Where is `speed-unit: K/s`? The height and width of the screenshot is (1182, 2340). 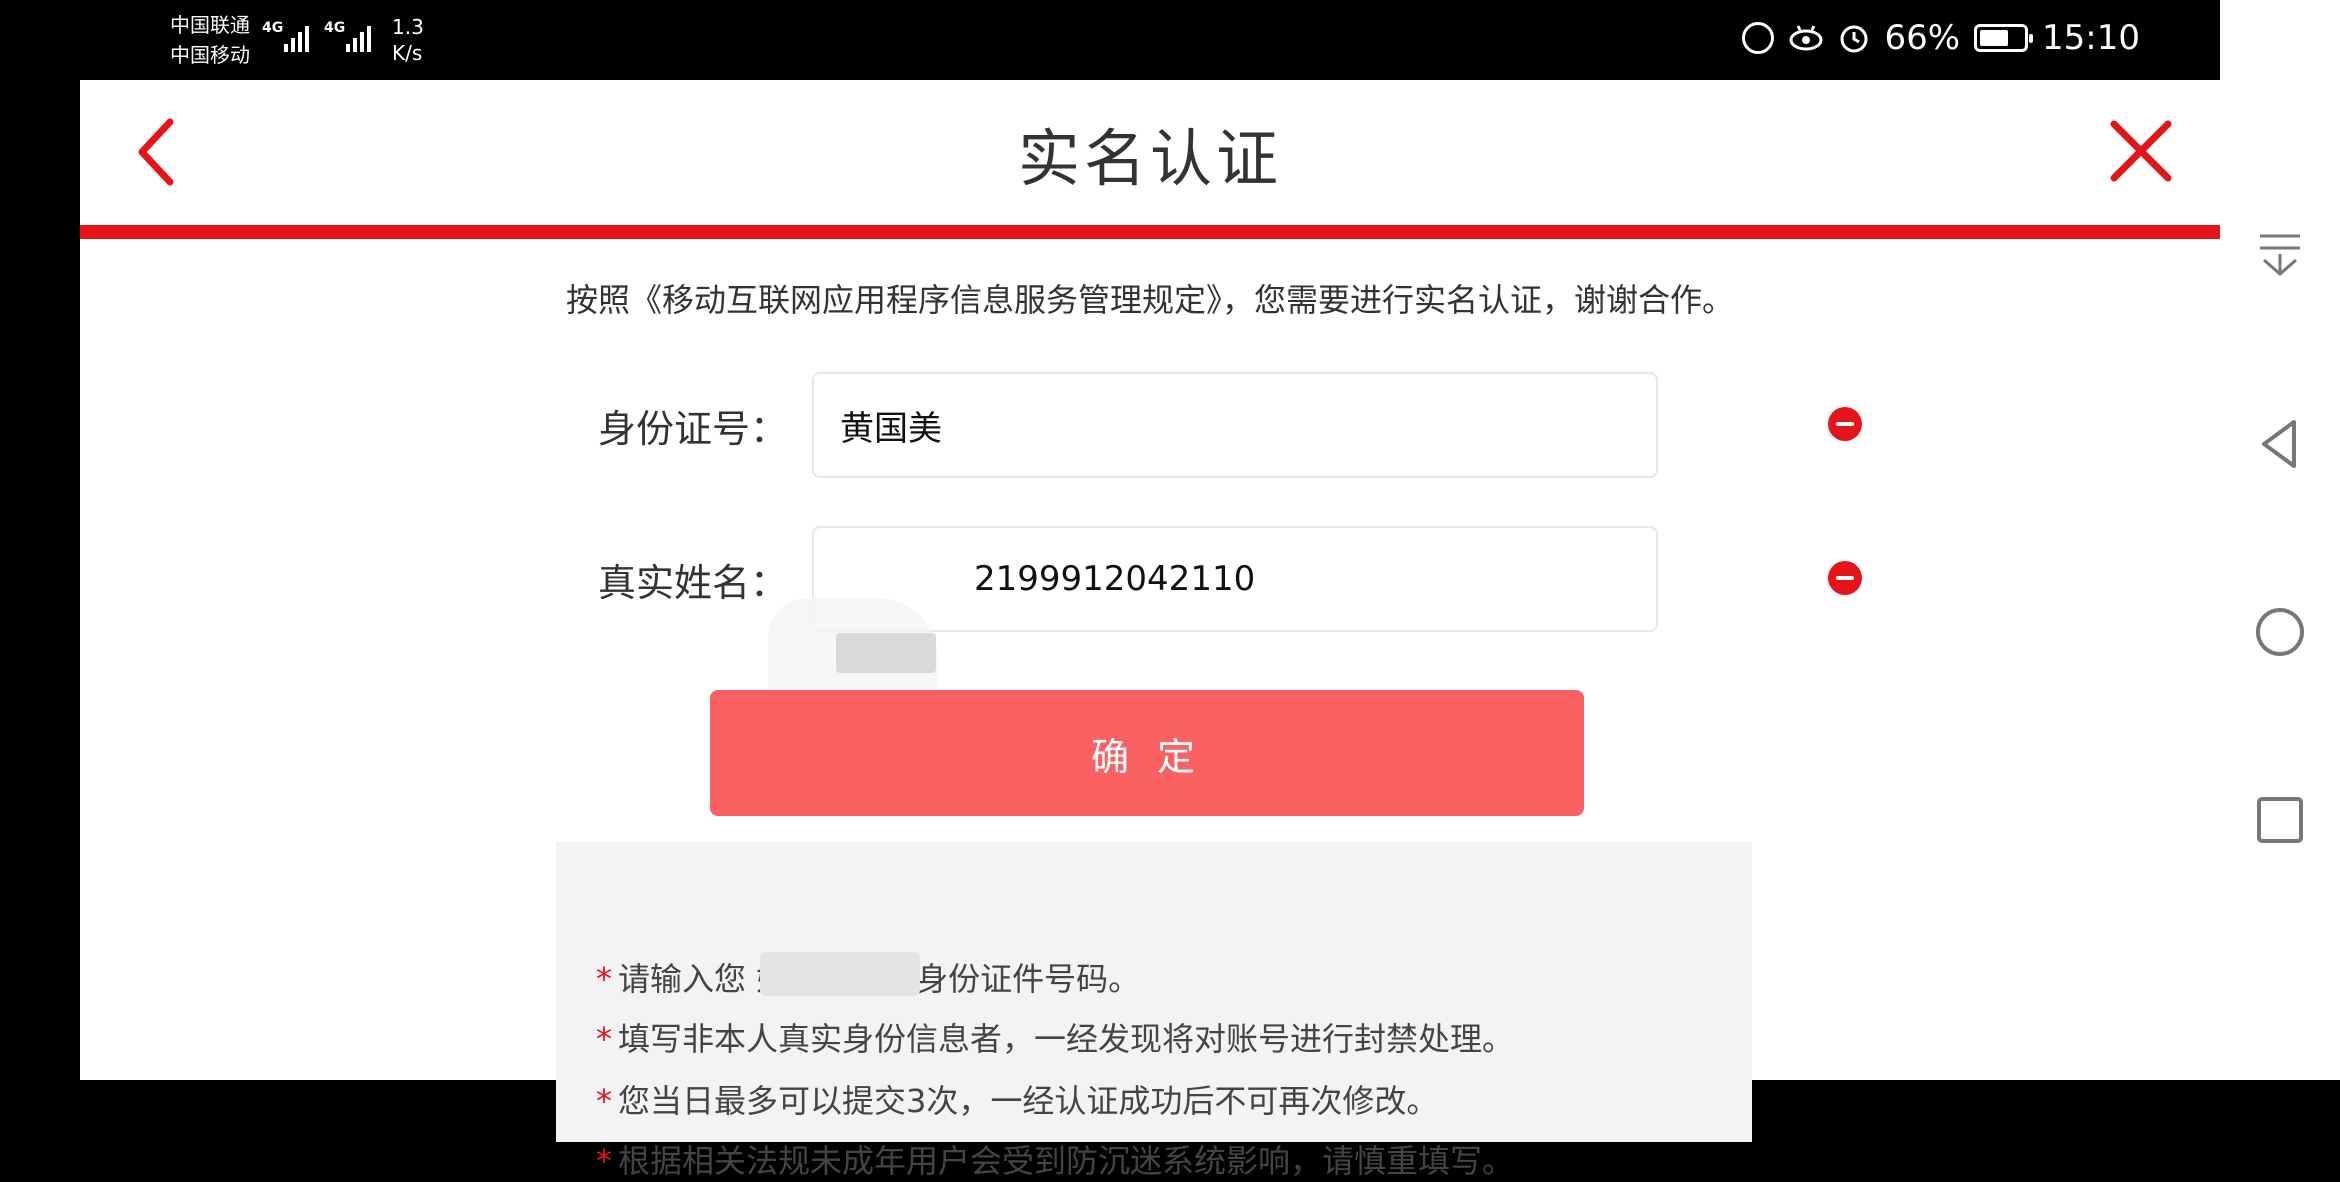
speed-unit: K/s is located at coordinates (407, 53).